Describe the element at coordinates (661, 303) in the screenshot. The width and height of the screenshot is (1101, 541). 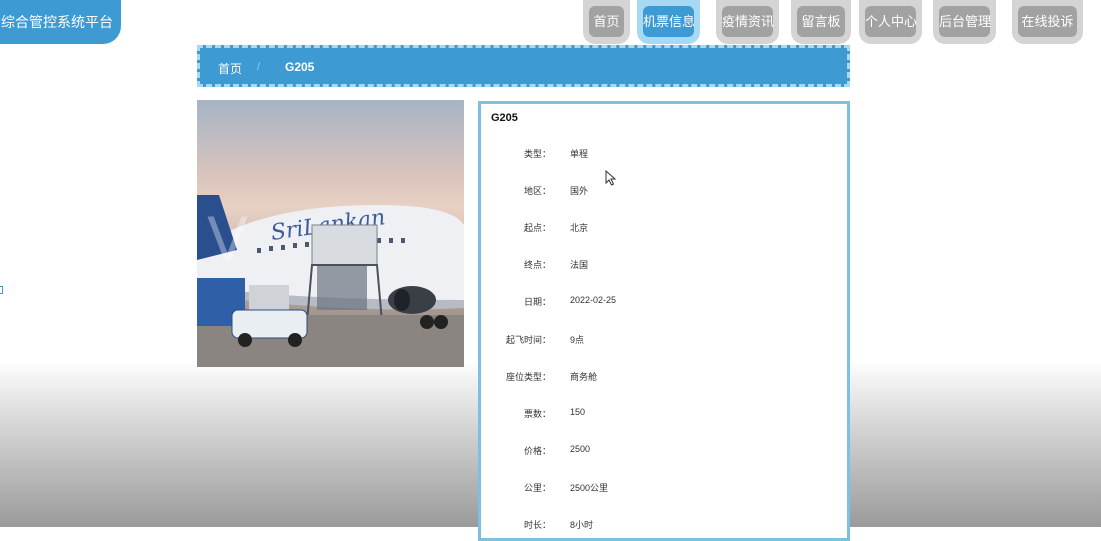
I see `field-row-date: 日期： 2022-02-25` at that location.